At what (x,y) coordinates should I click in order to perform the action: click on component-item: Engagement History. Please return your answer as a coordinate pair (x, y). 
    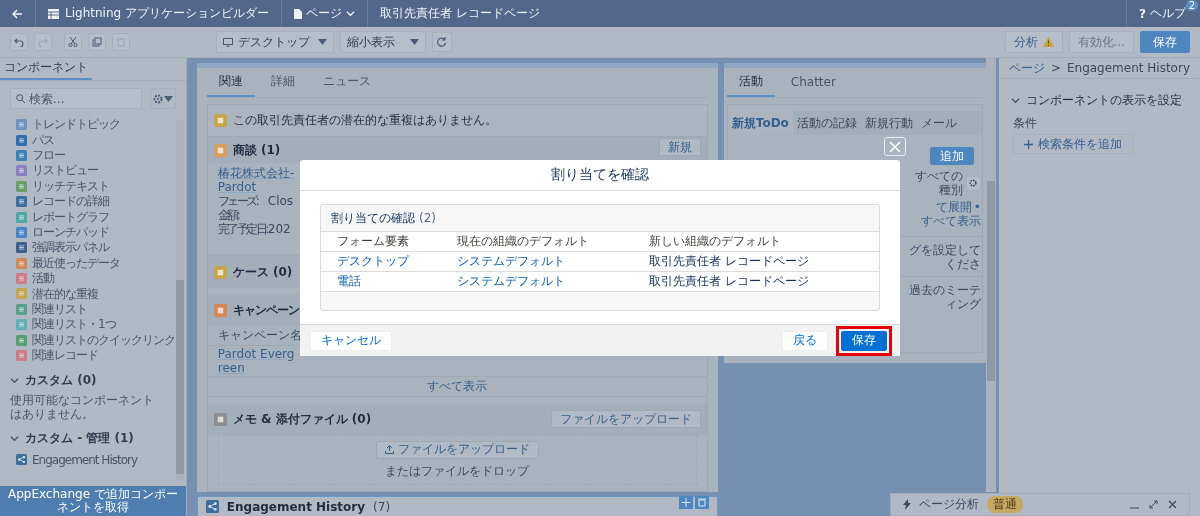
    Looking at the image, I should click on (77, 460).